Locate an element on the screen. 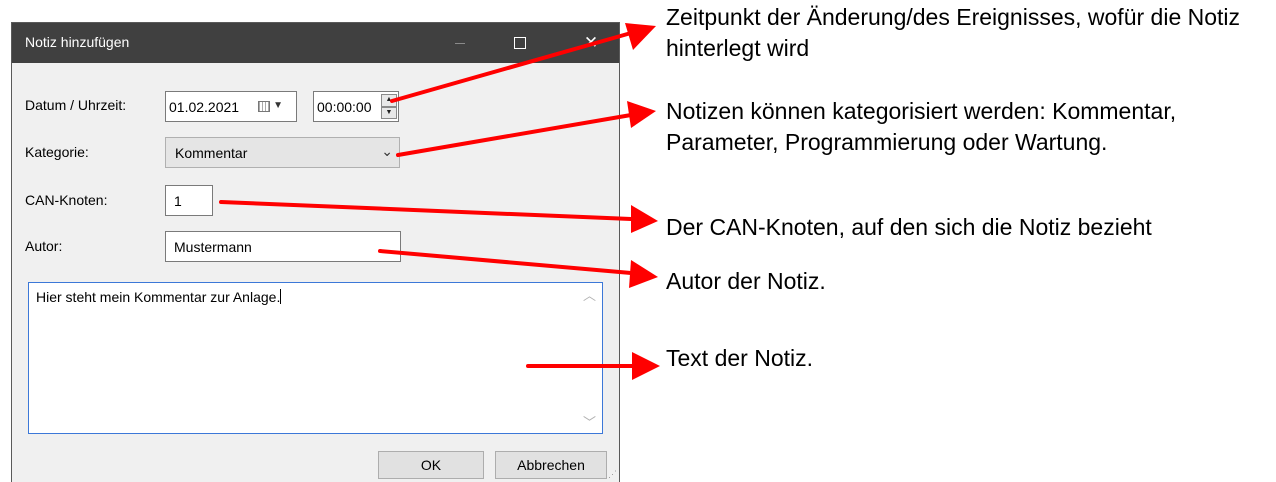 Image resolution: width=1276 pixels, height=482 pixels. arrow-head-category is located at coordinates (641, 114).